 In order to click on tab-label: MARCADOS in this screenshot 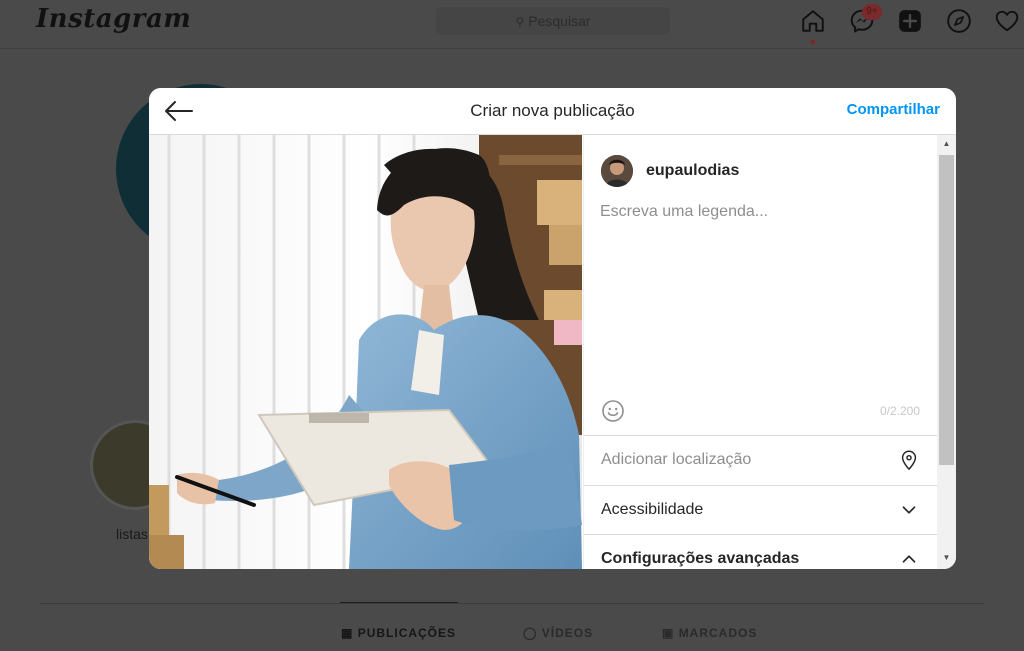, I will do `click(718, 633)`.